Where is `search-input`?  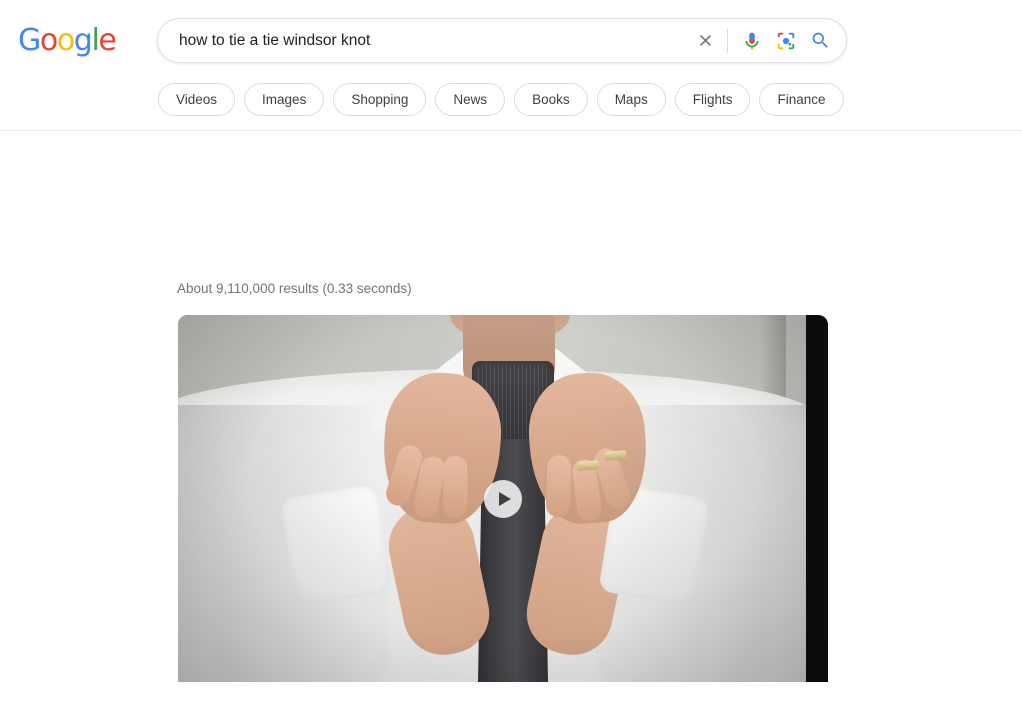
search-input is located at coordinates (423, 40).